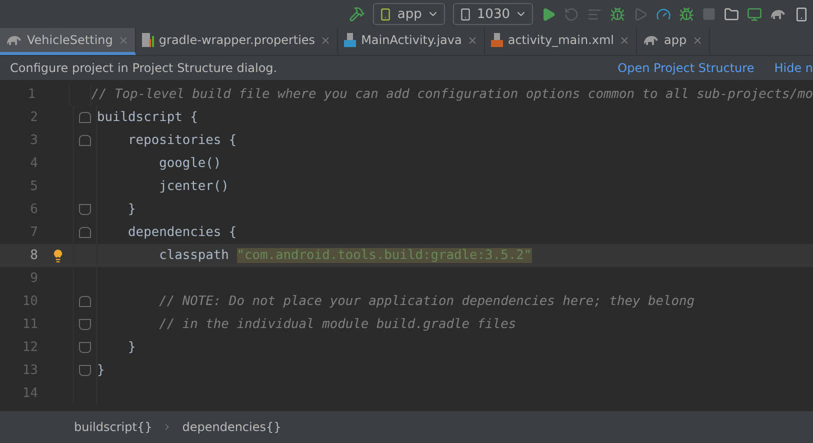 The height and width of the screenshot is (443, 813). What do you see at coordinates (686, 68) in the screenshot?
I see `notification-link: Open Project Structure` at bounding box center [686, 68].